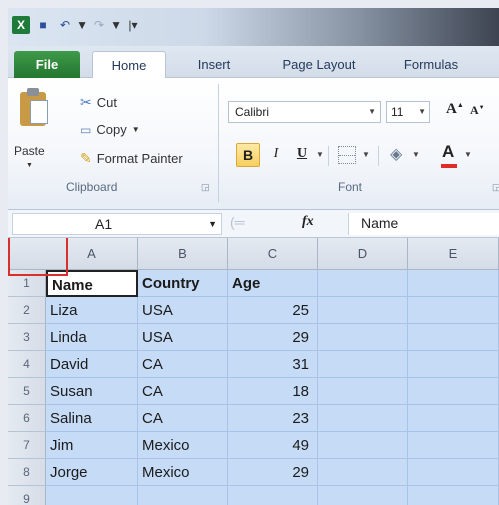 This screenshot has width=499, height=505. Describe the element at coordinates (453, 364) in the screenshot. I see `cell-e4` at that location.